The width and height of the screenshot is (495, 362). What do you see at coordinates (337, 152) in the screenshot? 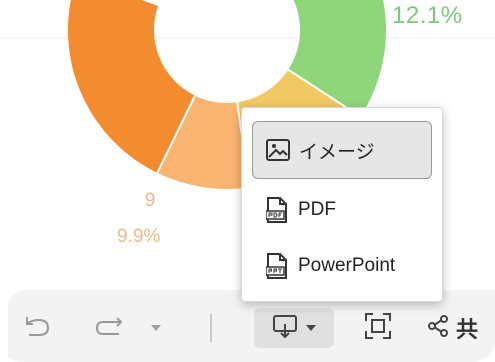
I see `menu-item-label: イメージ` at bounding box center [337, 152].